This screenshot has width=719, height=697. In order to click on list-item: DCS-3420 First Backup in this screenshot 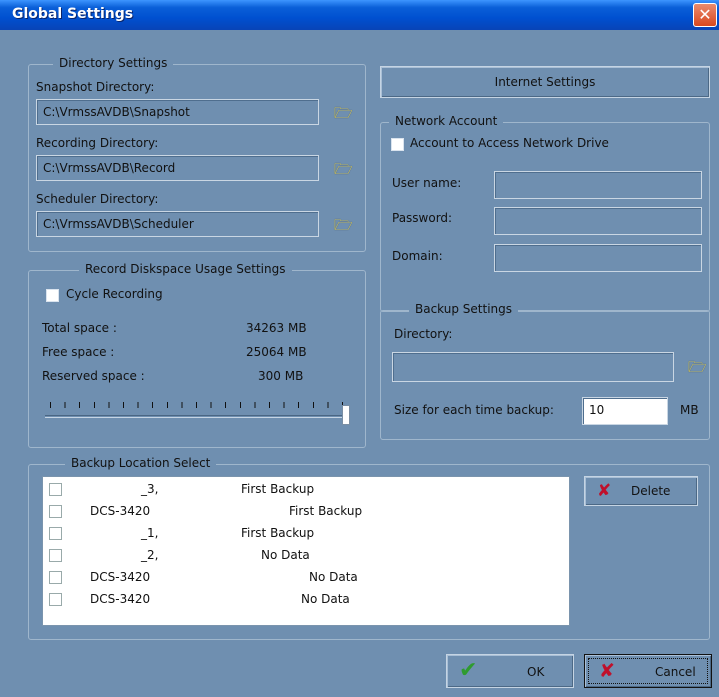, I will do `click(306, 512)`.